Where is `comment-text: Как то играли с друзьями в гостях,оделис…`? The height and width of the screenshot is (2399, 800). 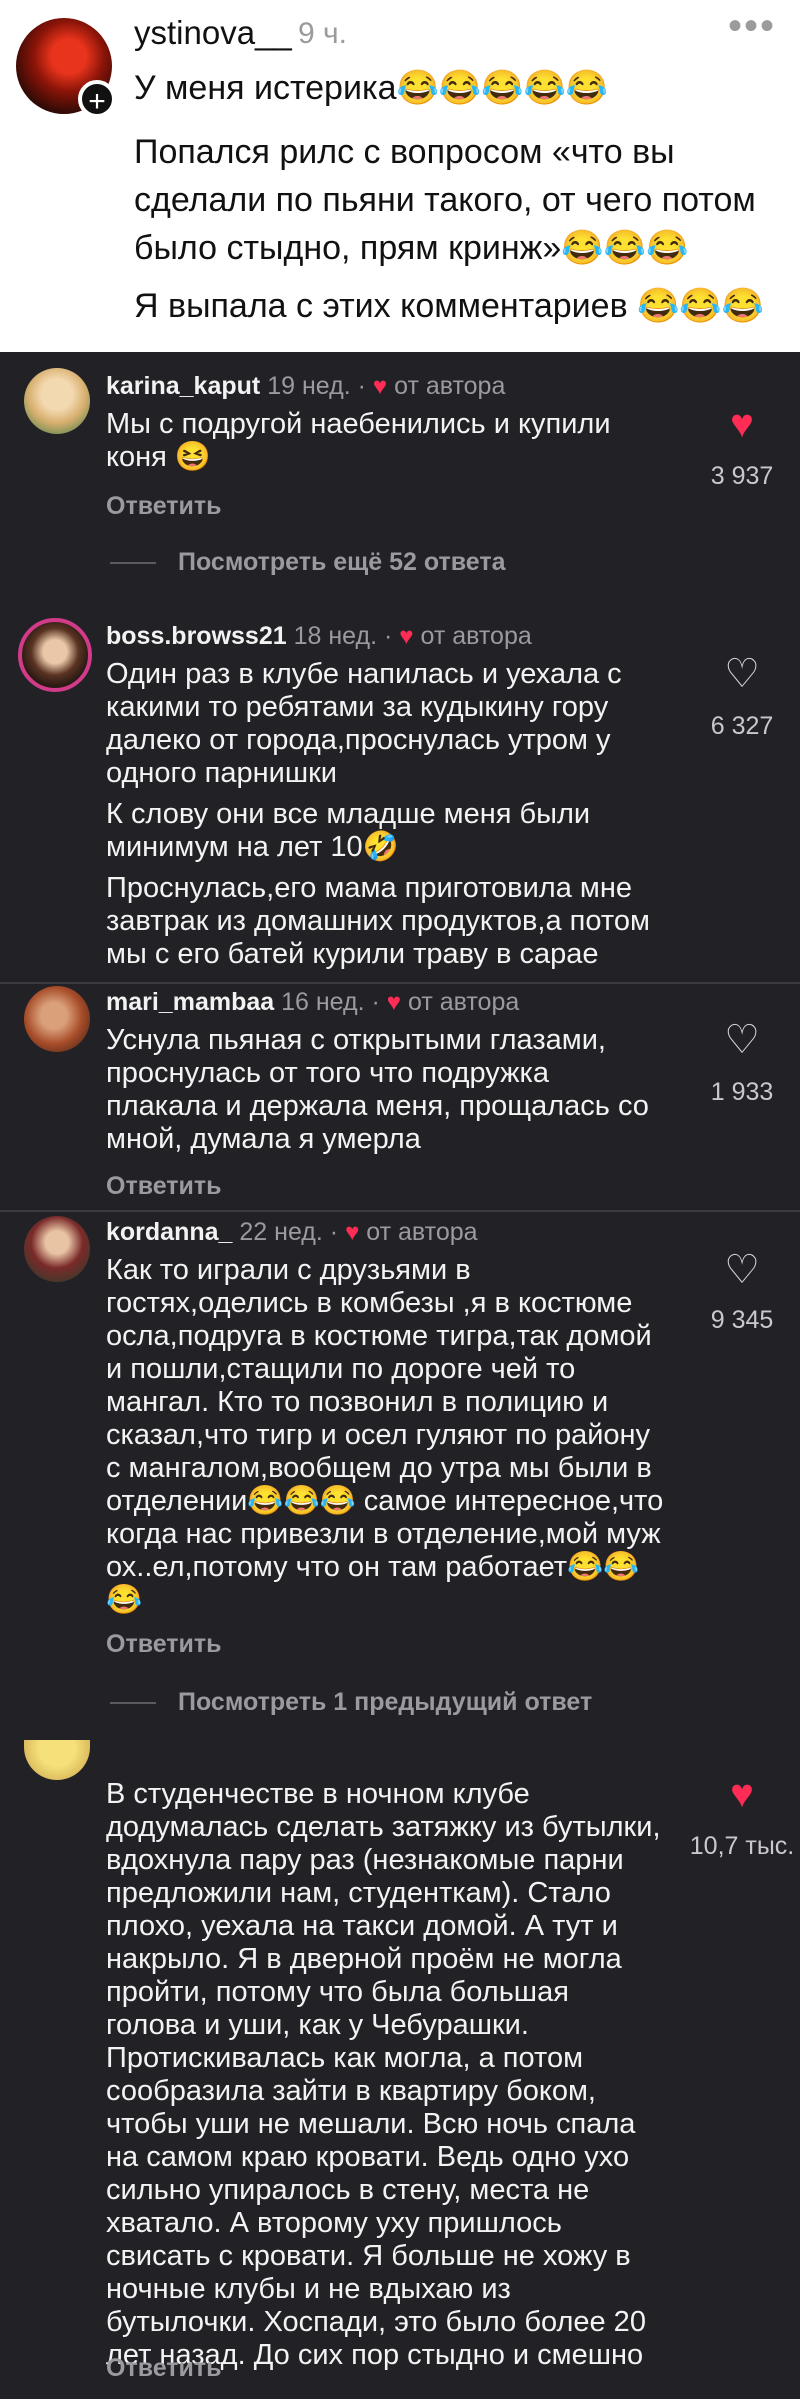 comment-text: Как то играли с друзьями в гостях,оделис… is located at coordinates (385, 1435).